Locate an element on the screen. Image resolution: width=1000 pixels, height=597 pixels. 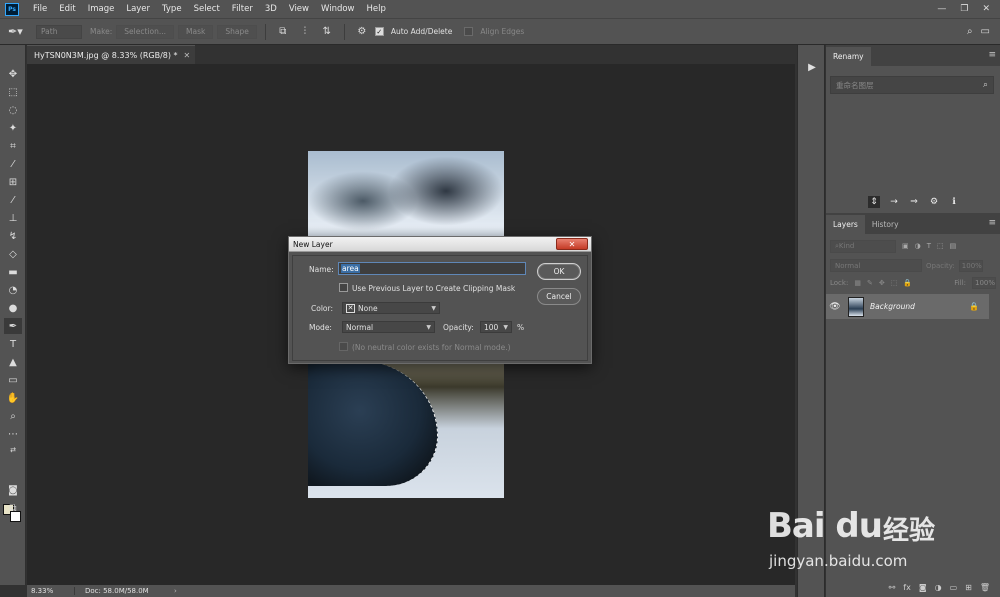
shape-button: Shape is located at coordinates (237, 31).